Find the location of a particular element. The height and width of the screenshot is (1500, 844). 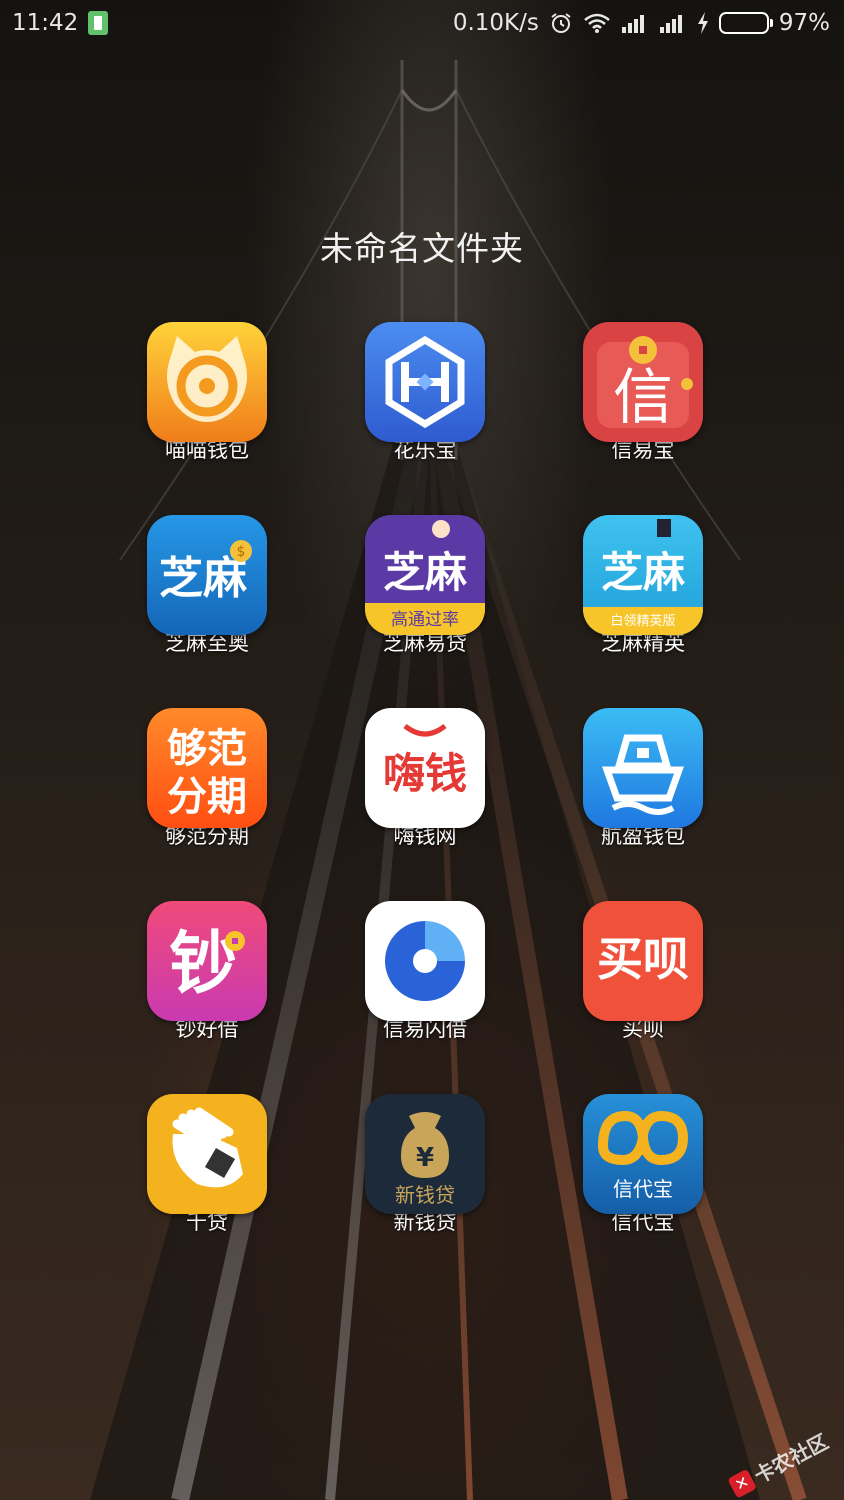

battery-saver-icon is located at coordinates (98, 23).